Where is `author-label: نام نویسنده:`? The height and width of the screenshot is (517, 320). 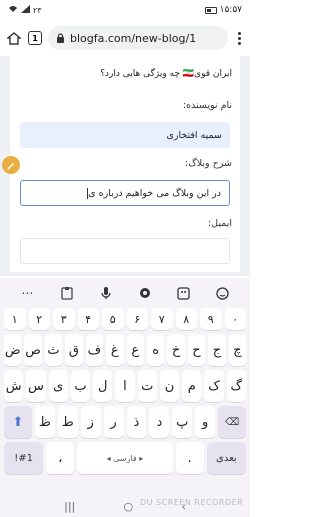 author-label: نام نویسنده: is located at coordinates (207, 105).